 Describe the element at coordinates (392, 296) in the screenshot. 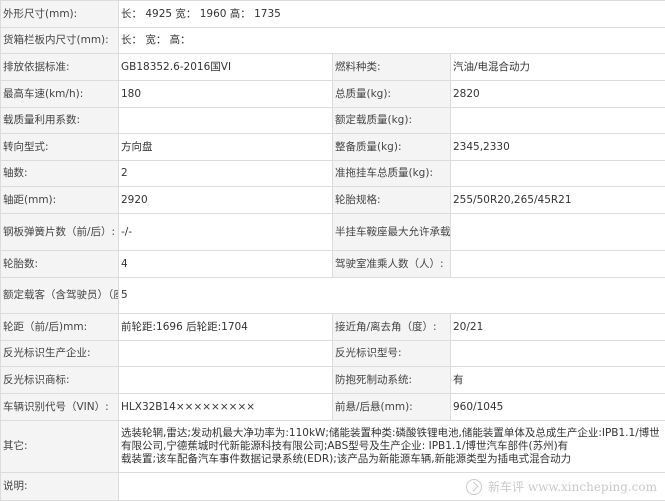

I see `seats-value: 5` at that location.